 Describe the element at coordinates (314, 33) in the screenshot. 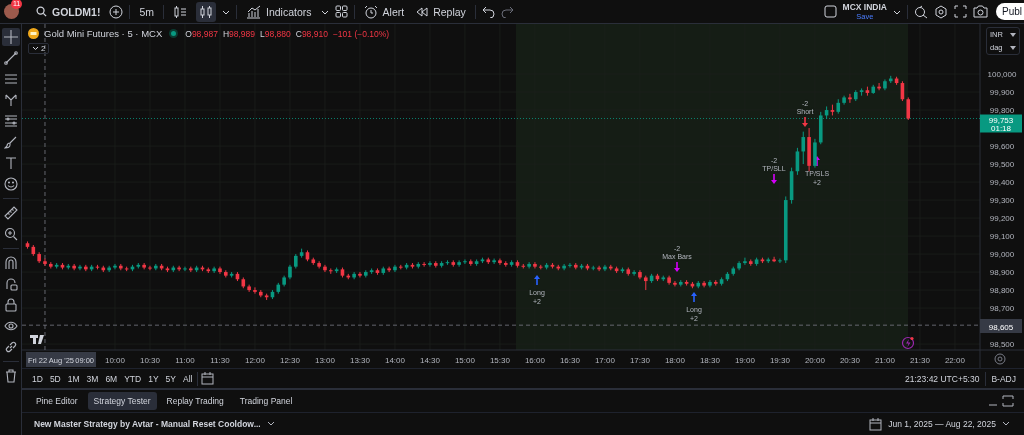

I see `ohlc-value: 98,910` at that location.